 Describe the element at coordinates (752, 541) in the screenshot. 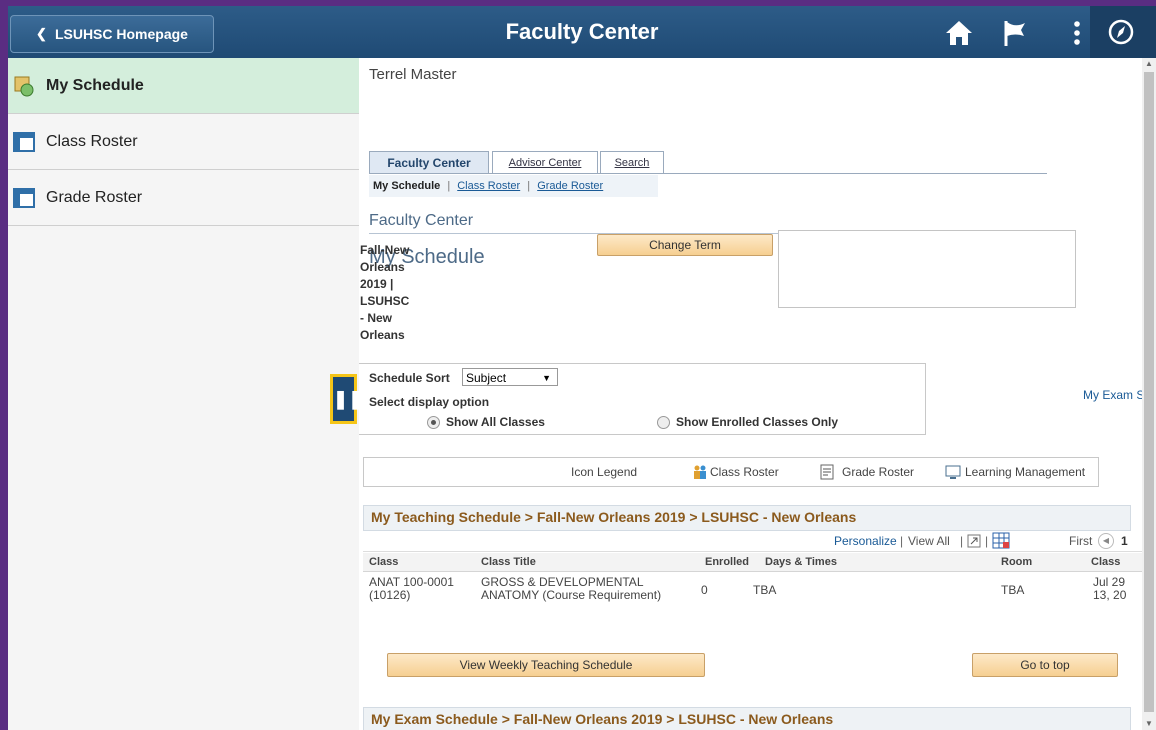

I see `grid-navigation-bar: Personalize | View All | | First ◀ 1` at that location.